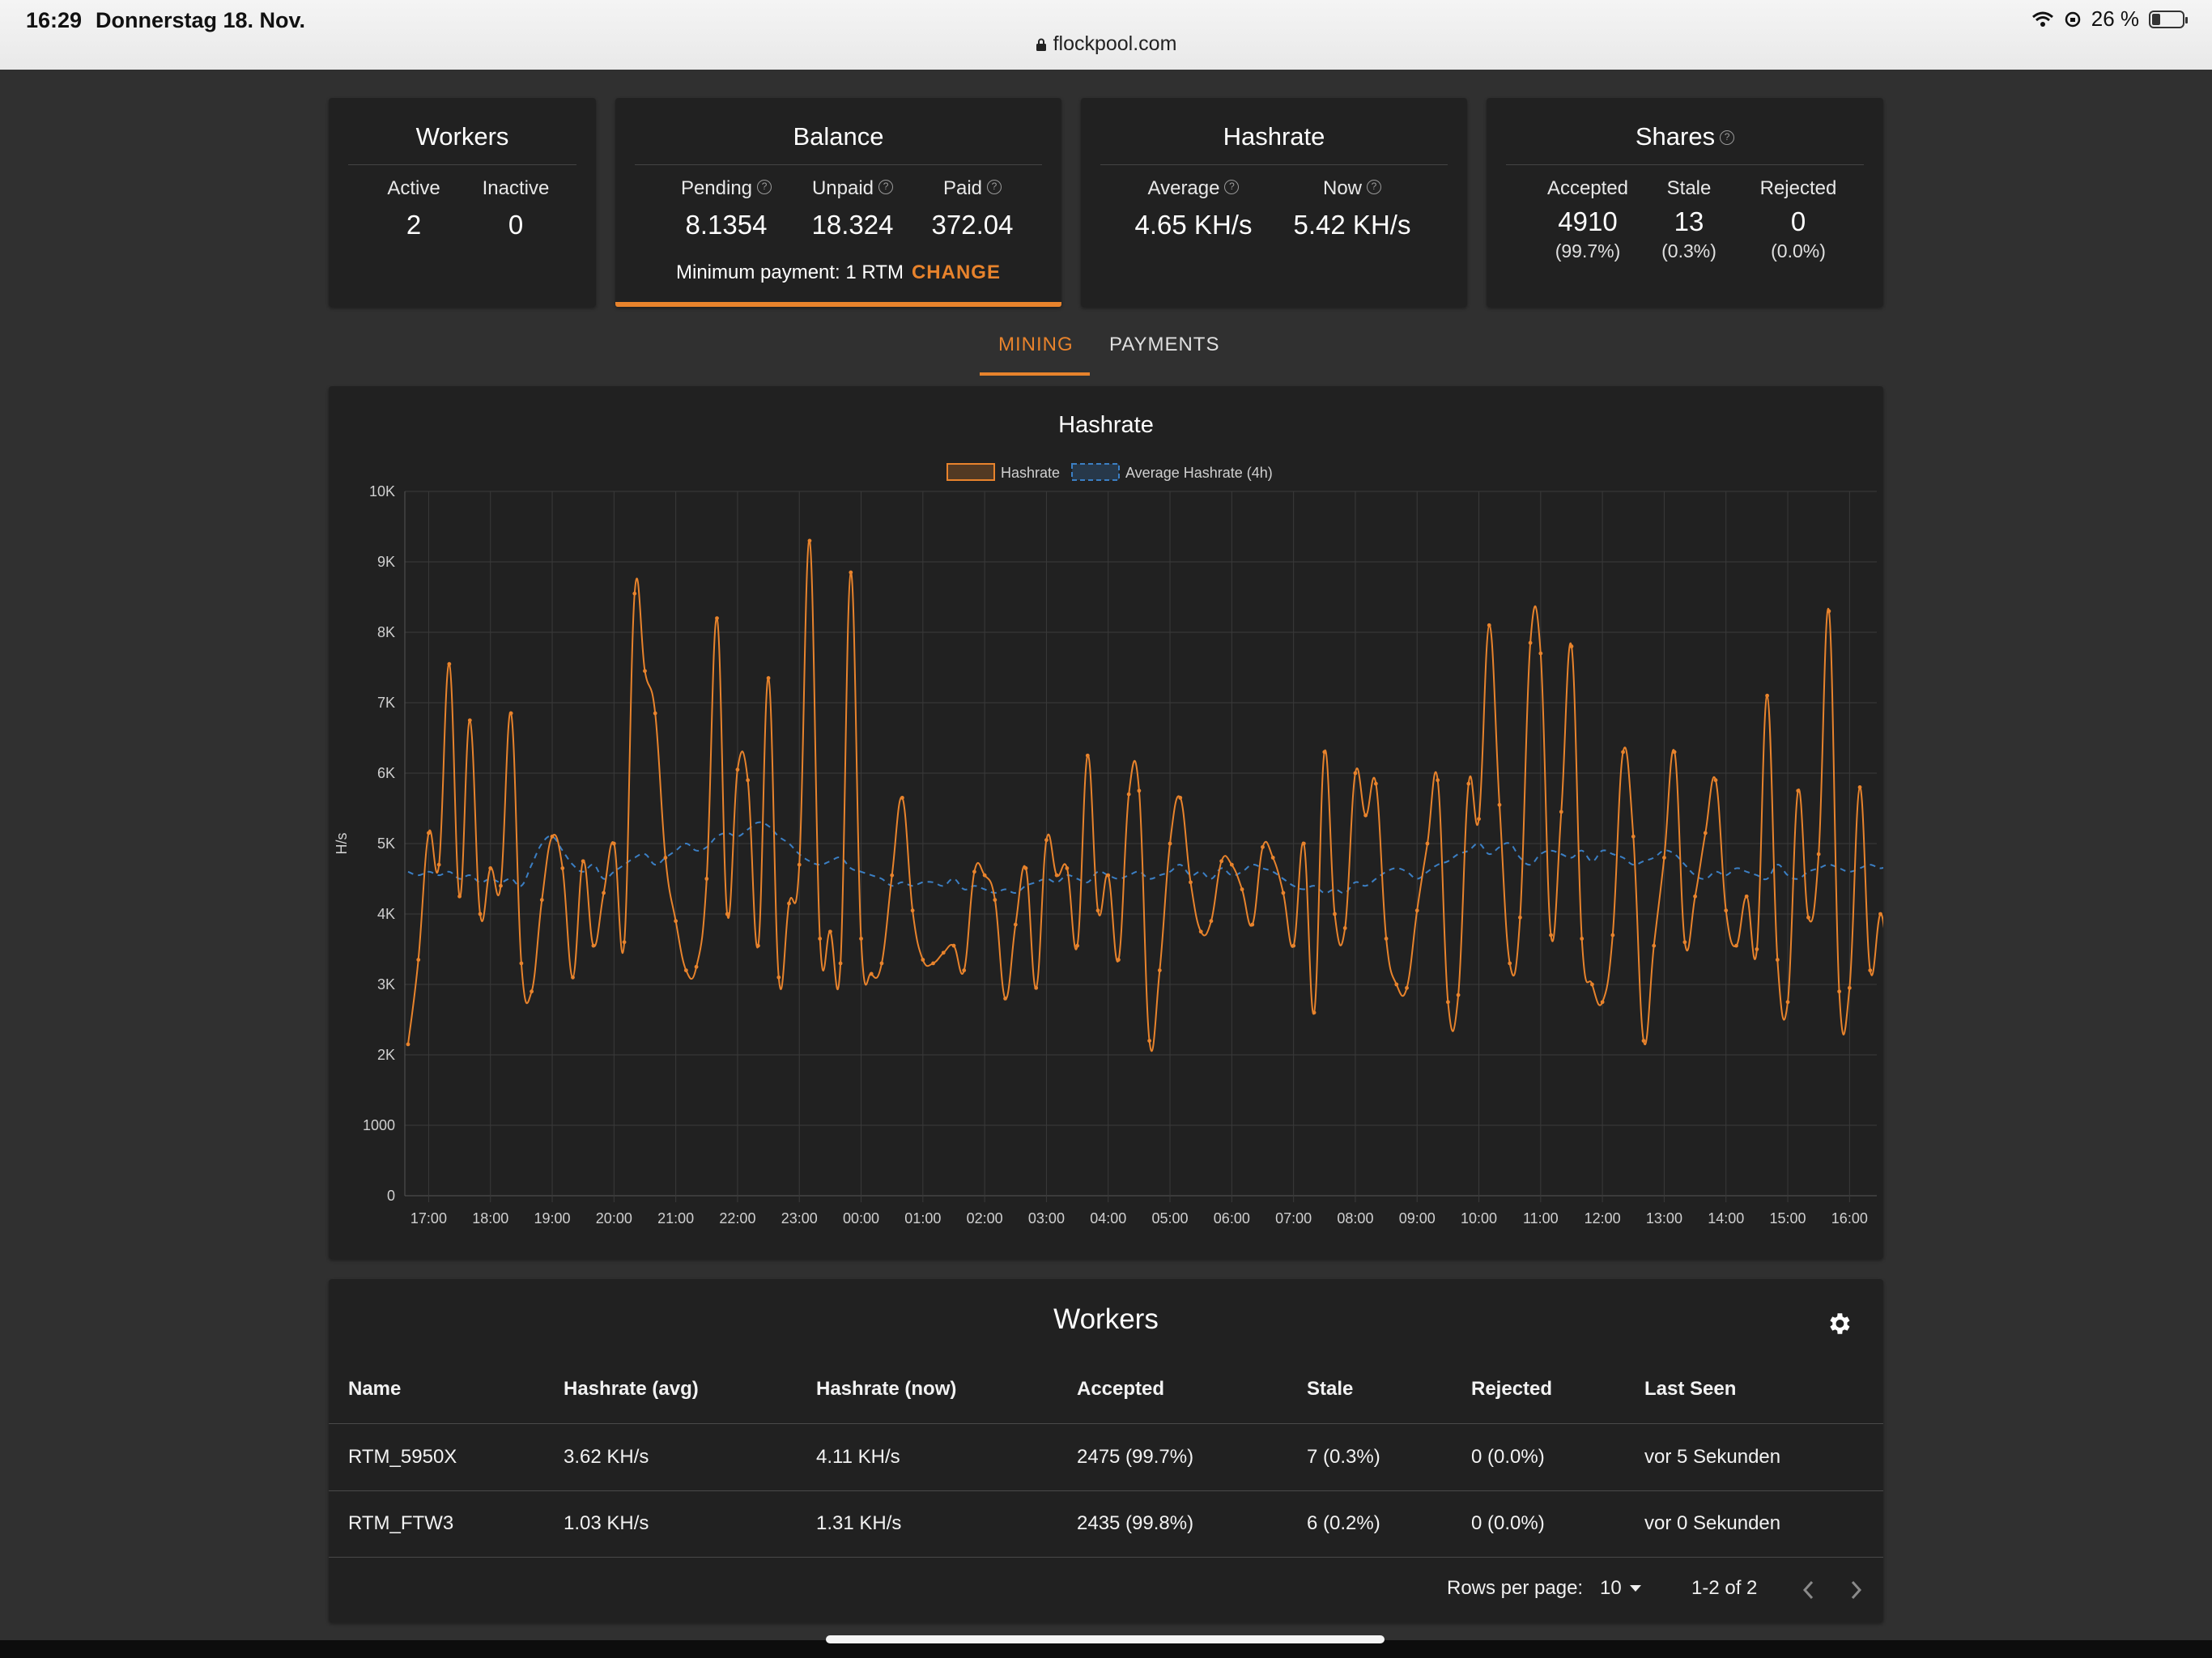  Describe the element at coordinates (382, 491) in the screenshot. I see `y-tick-label: 10K` at that location.